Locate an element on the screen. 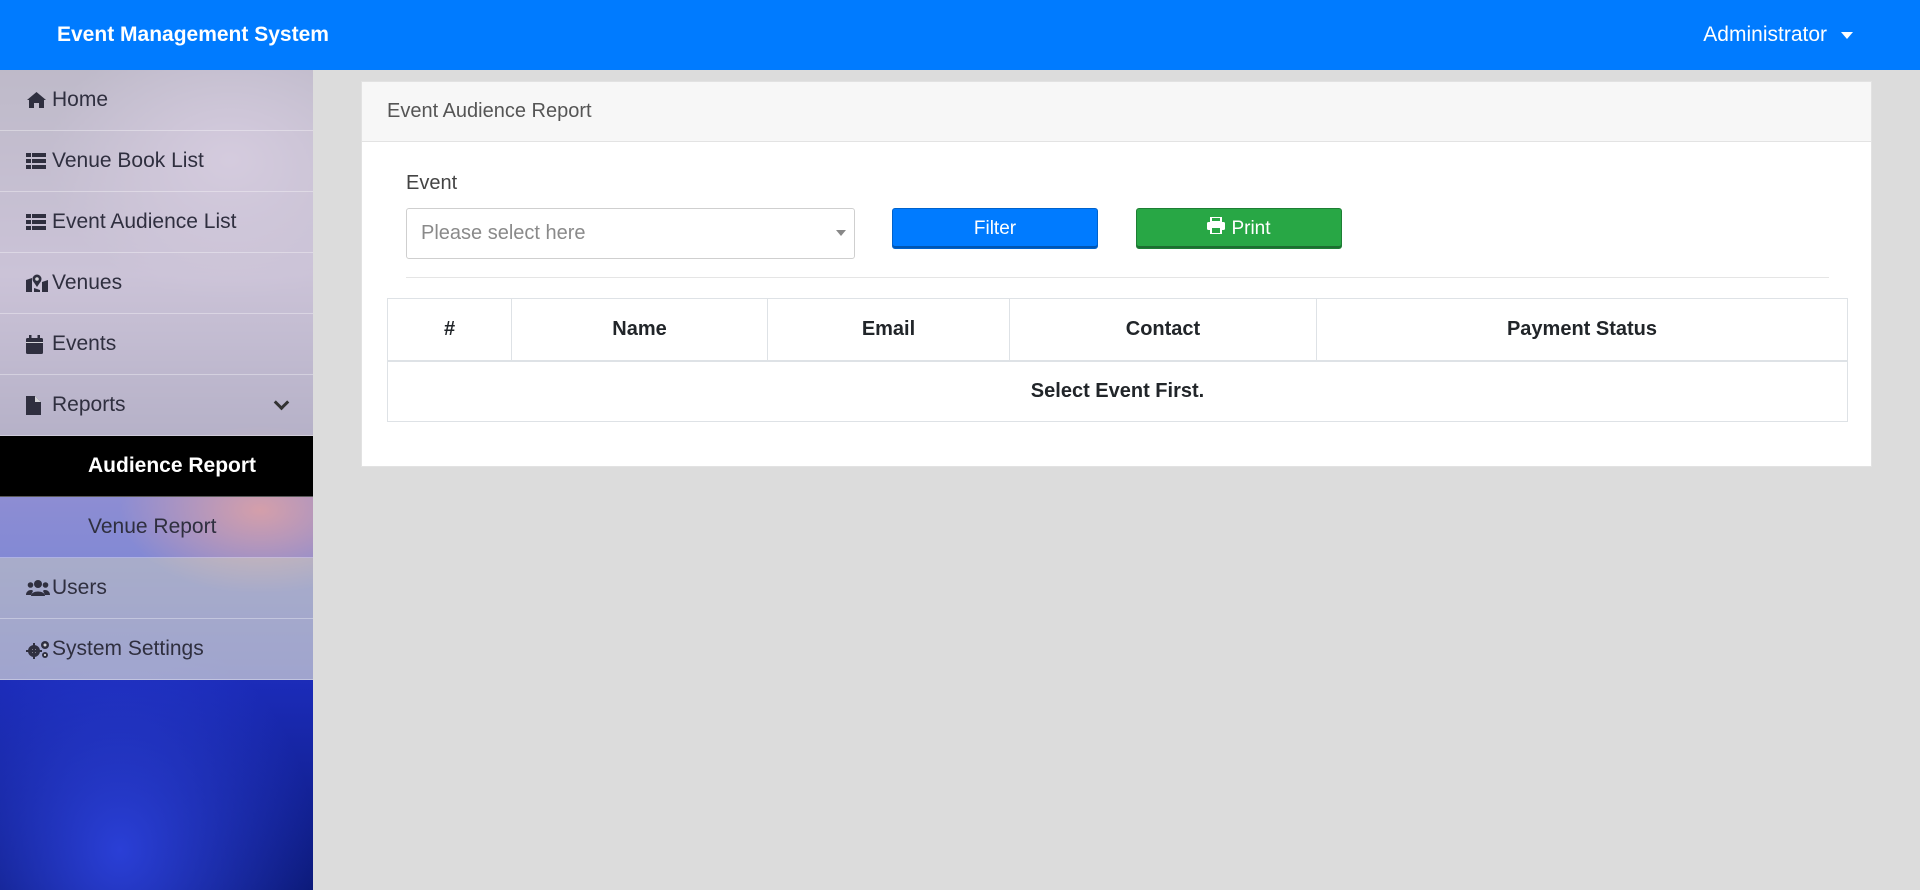  print-button: Print is located at coordinates (1239, 228).